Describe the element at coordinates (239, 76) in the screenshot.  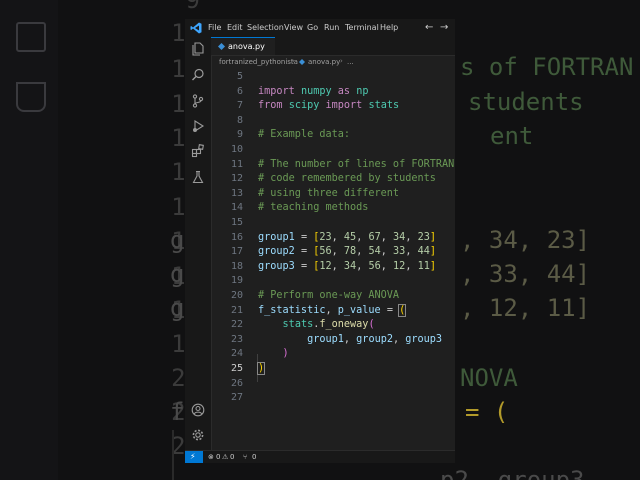
I see `line-number: 5` at that location.